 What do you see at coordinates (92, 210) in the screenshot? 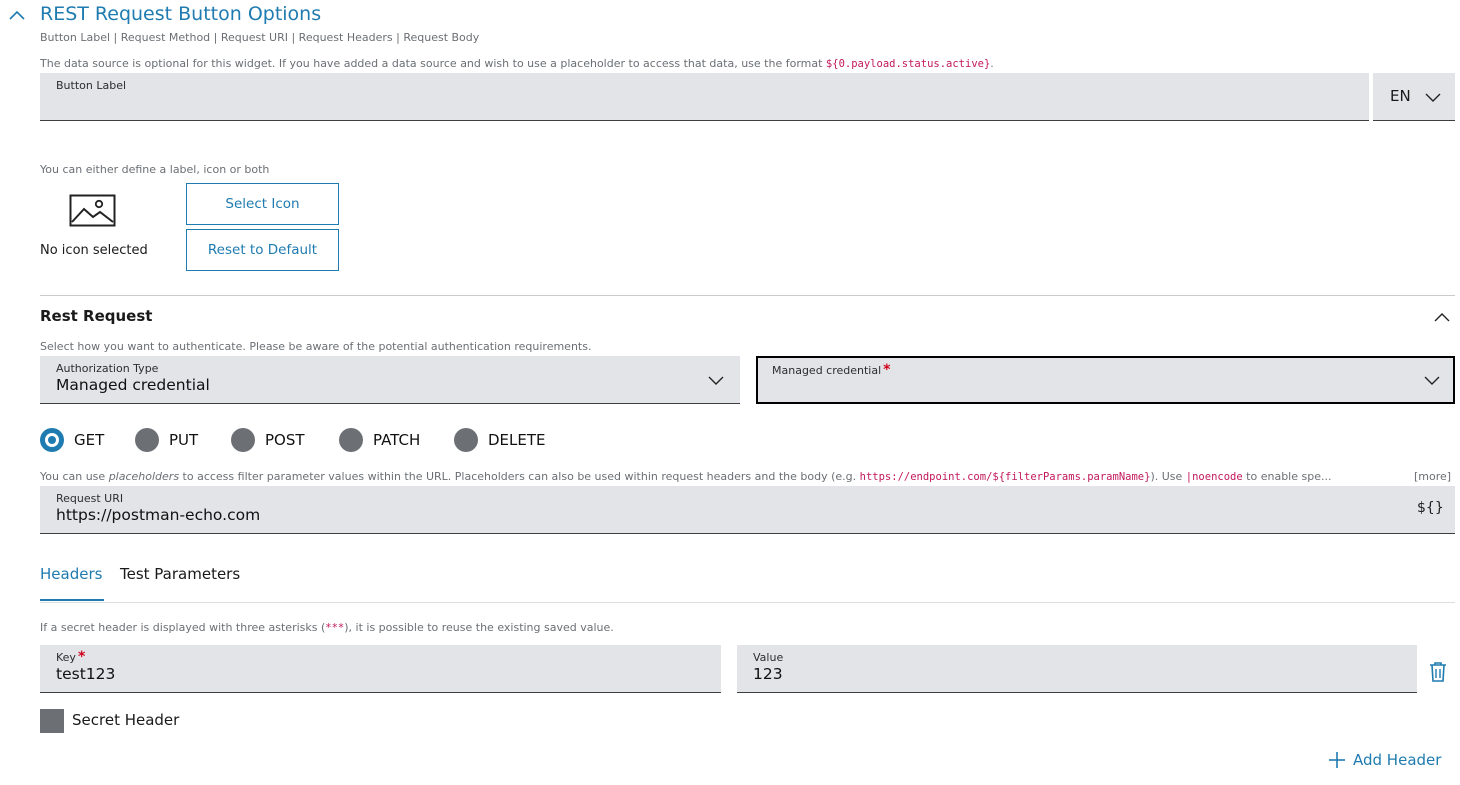
I see `image-placeholder-icon` at bounding box center [92, 210].